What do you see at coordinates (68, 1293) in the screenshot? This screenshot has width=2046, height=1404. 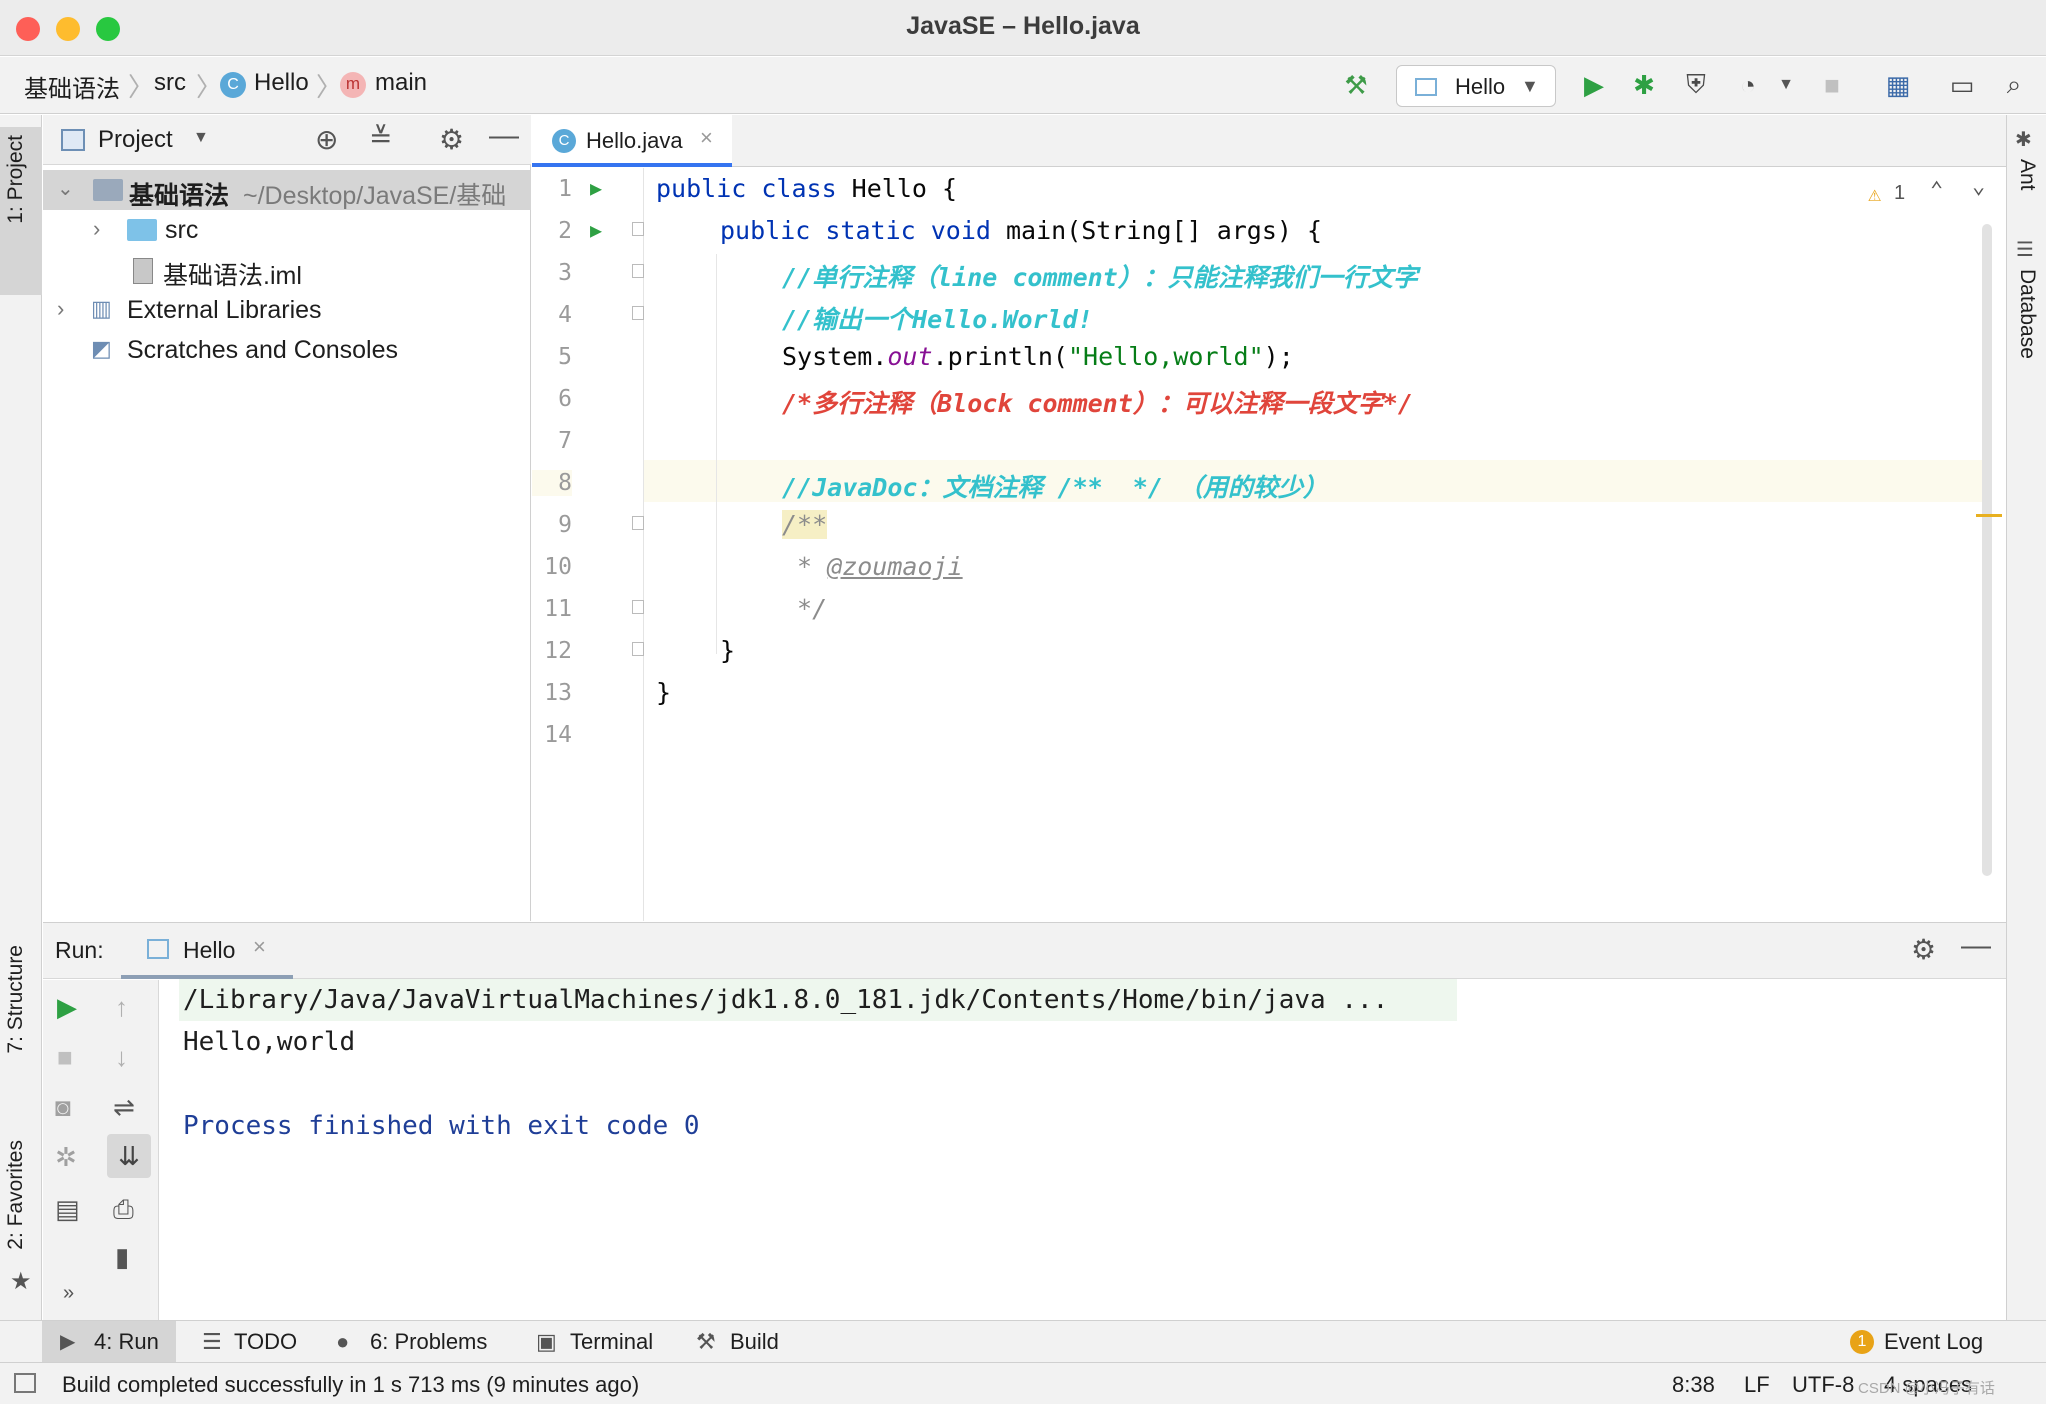 I see `more-icon: »` at bounding box center [68, 1293].